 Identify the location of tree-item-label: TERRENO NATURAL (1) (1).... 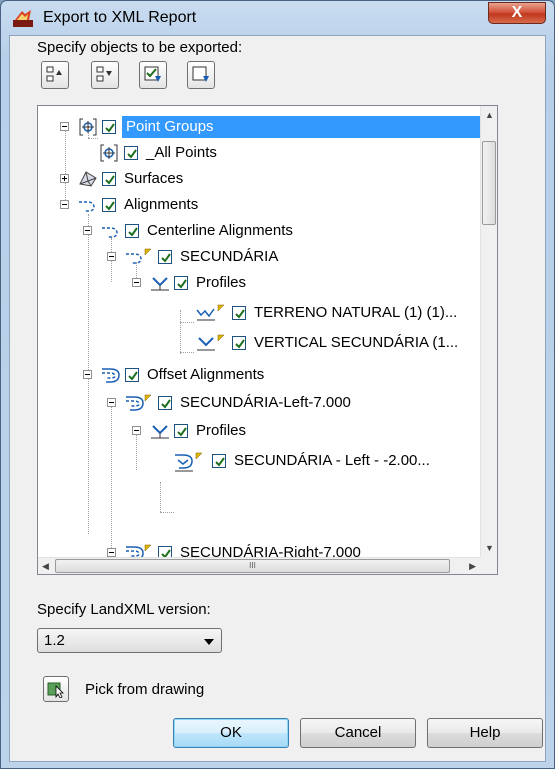
(356, 312).